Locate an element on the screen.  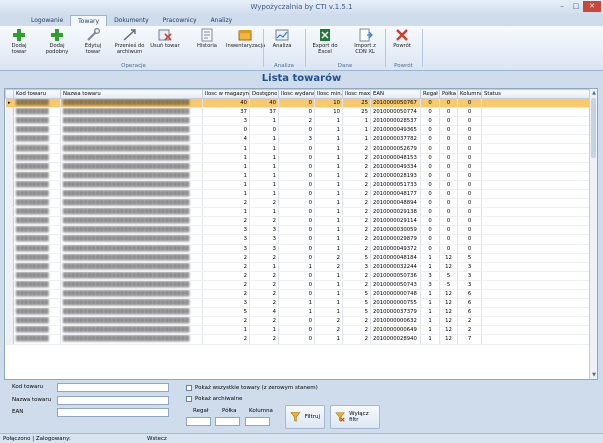
column-header: Ilosc wydana is located at coordinates (296, 94).